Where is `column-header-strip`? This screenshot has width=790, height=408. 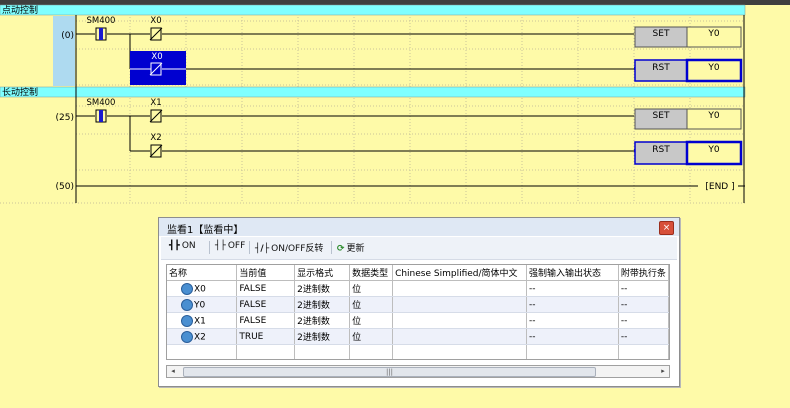
column-header-strip is located at coordinates (395, 2).